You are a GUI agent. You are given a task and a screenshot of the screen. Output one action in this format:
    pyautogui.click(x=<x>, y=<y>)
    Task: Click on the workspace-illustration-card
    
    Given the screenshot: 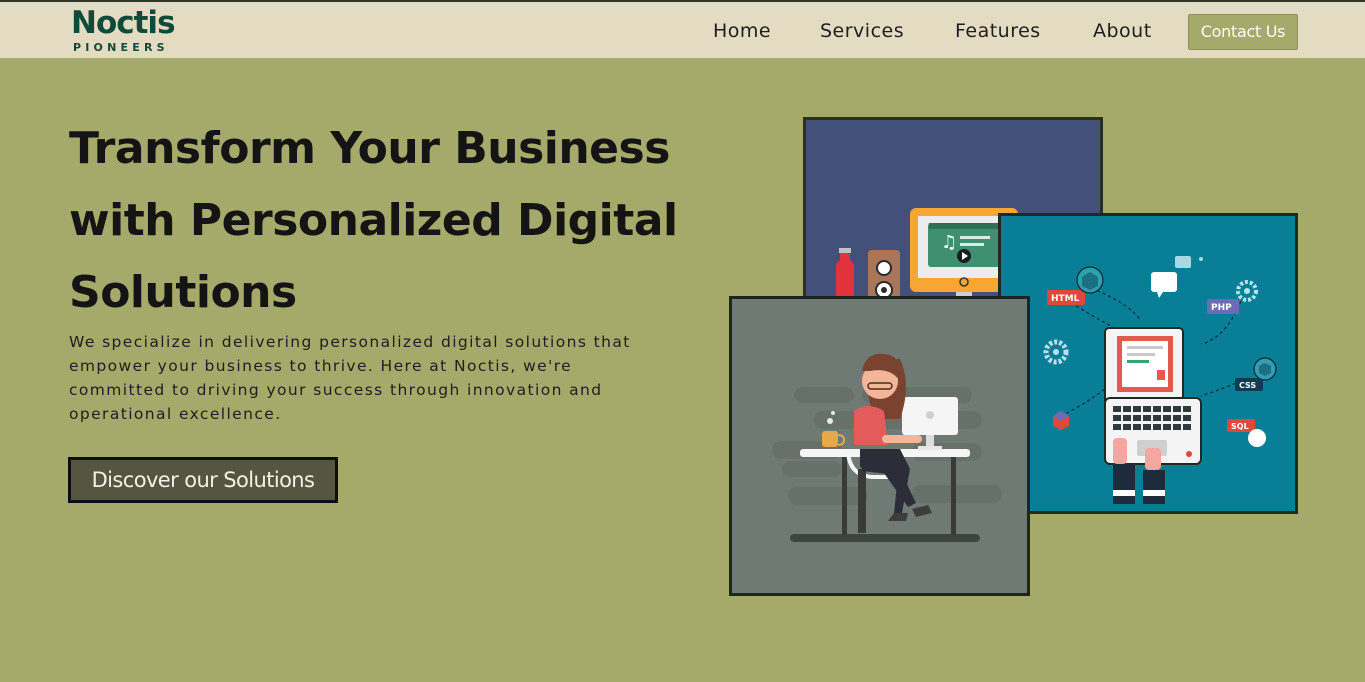 What is the action you would take?
    pyautogui.click(x=879, y=446)
    